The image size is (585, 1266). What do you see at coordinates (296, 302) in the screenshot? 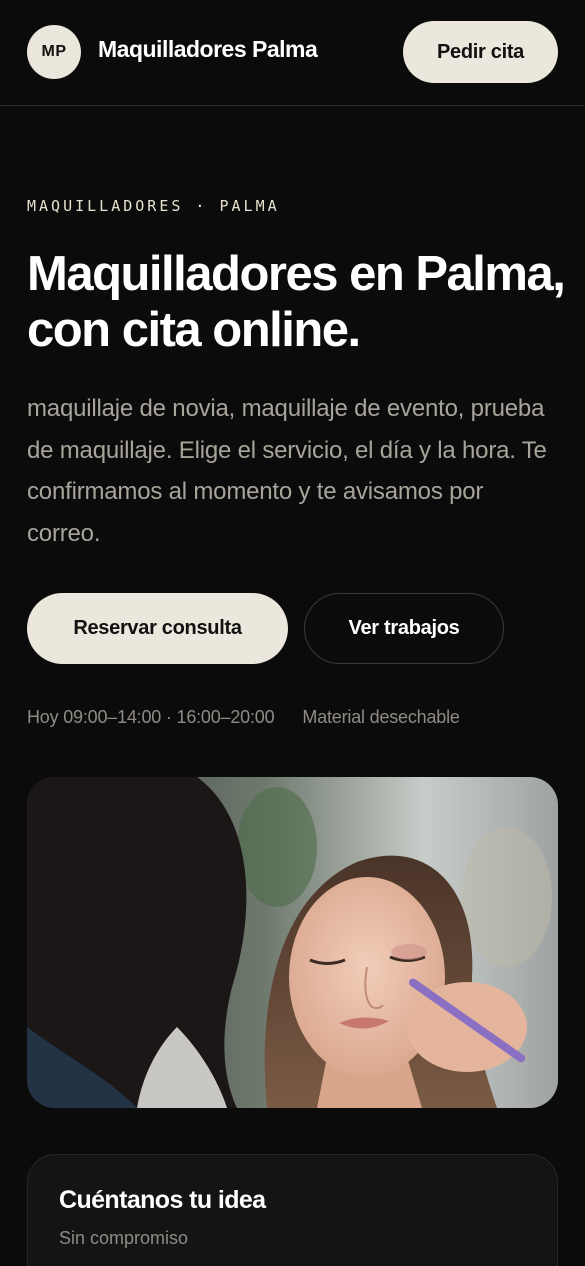
I see `hero-title: Maquilladores en Palma, con cita online.` at bounding box center [296, 302].